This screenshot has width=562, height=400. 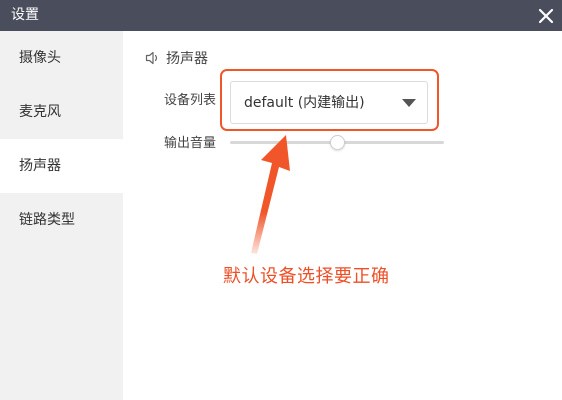 I want to click on close-icon, so click(x=546, y=16).